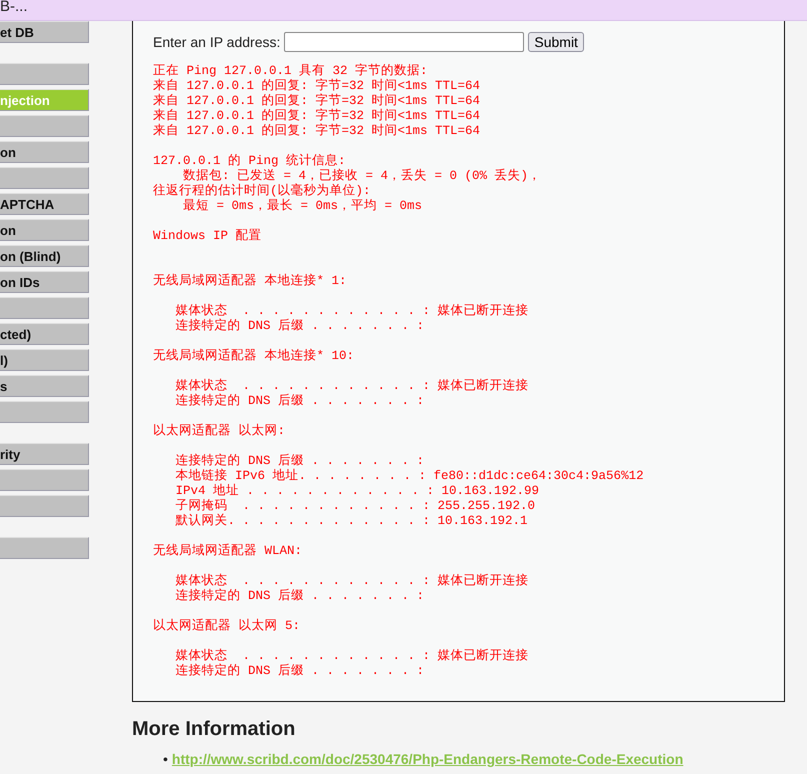  Describe the element at coordinates (214, 729) in the screenshot. I see `section-heading: More Information` at that location.